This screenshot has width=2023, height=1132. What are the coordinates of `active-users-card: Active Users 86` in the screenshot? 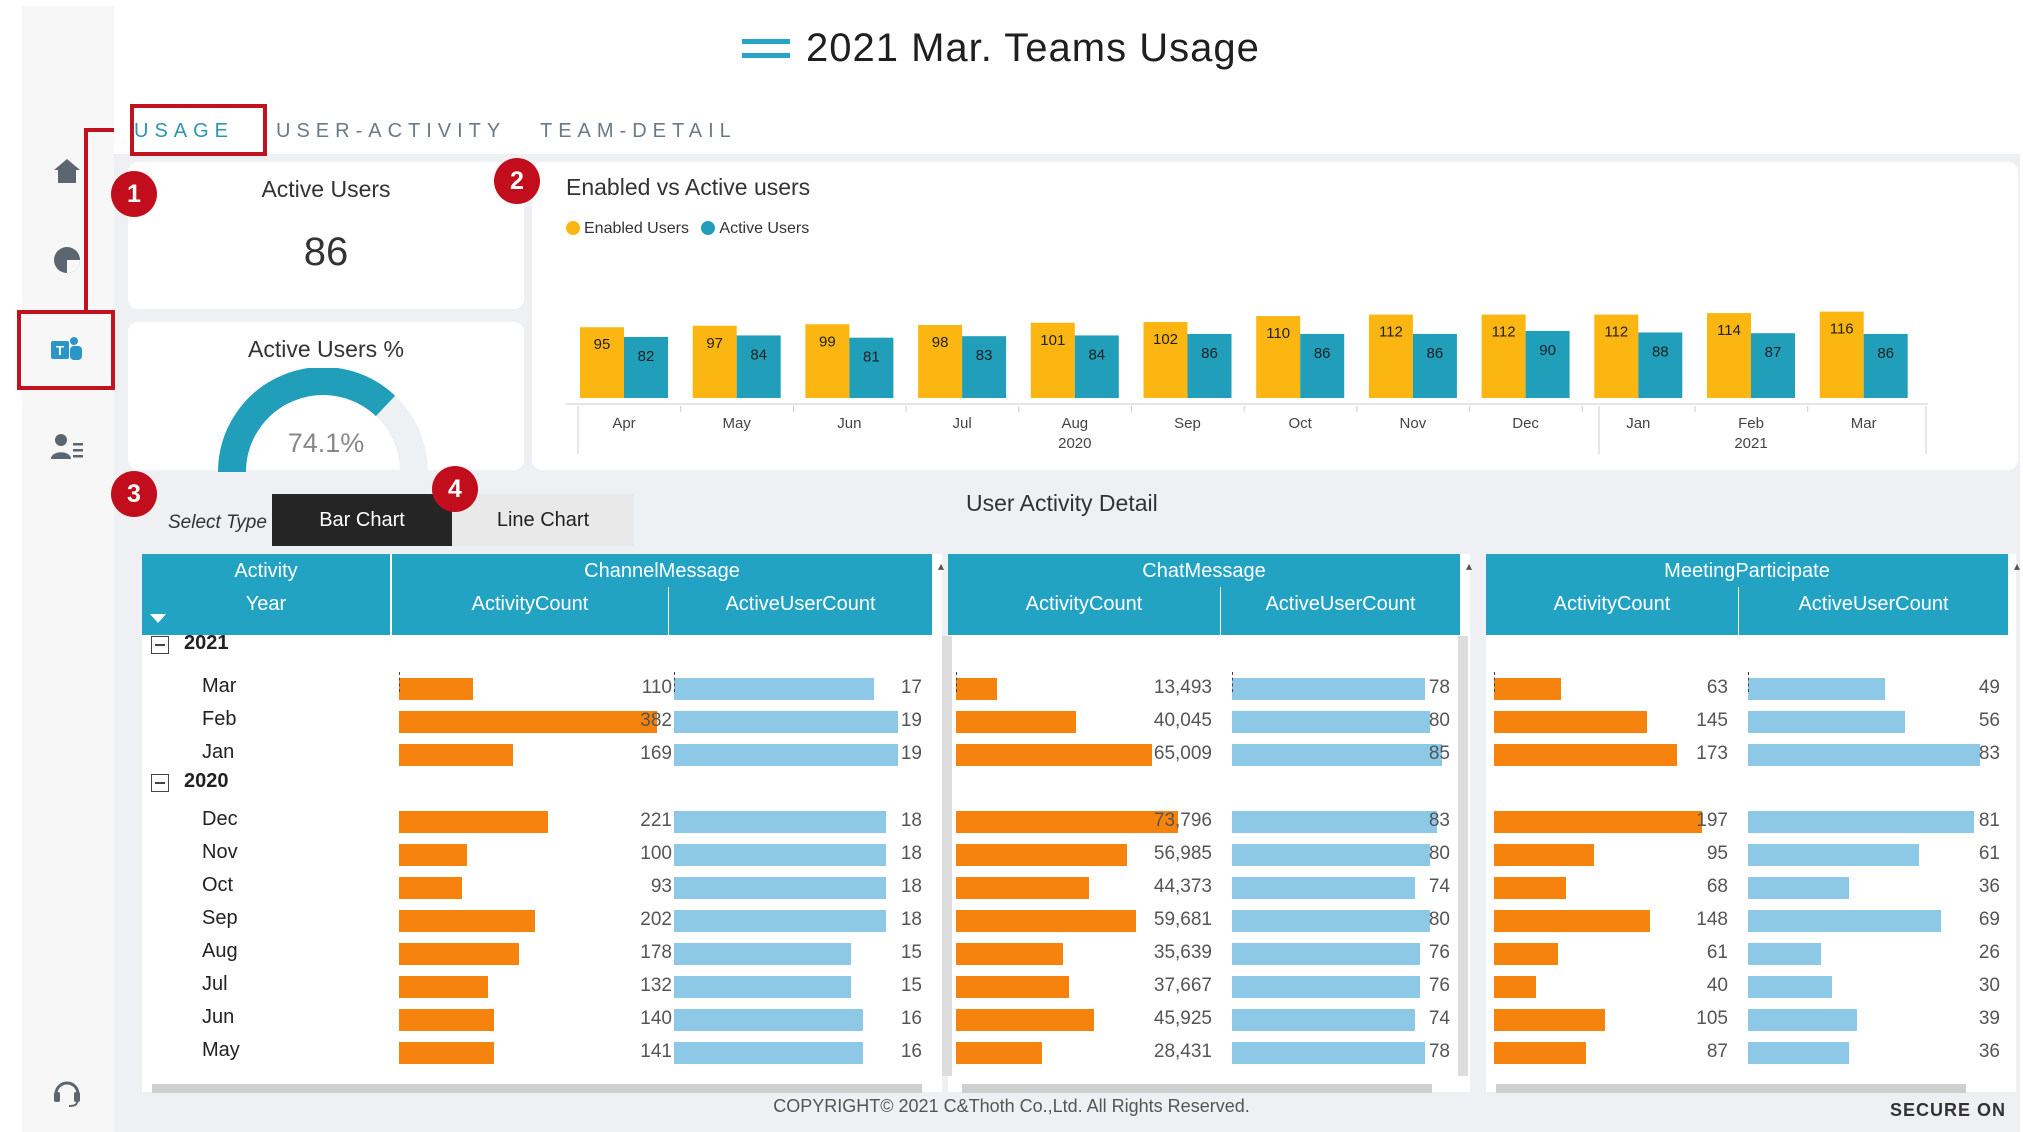 It's located at (326, 235).